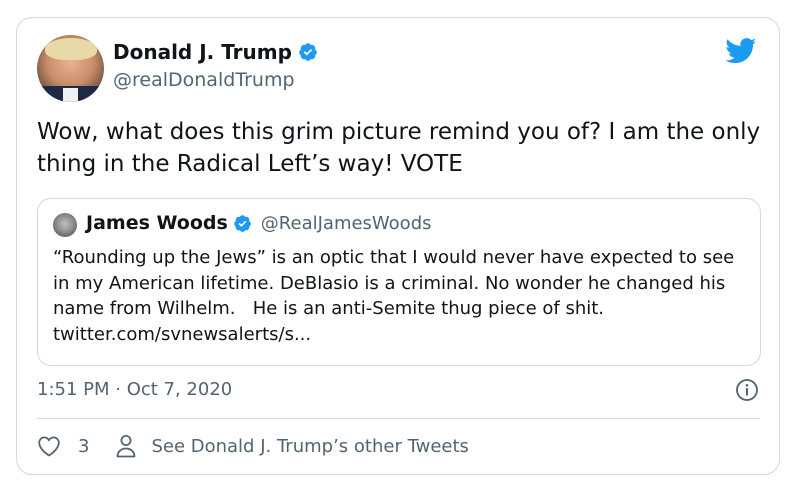 Image resolution: width=799 pixels, height=497 pixels. Describe the element at coordinates (70, 95) in the screenshot. I see `avatar-collar` at that location.